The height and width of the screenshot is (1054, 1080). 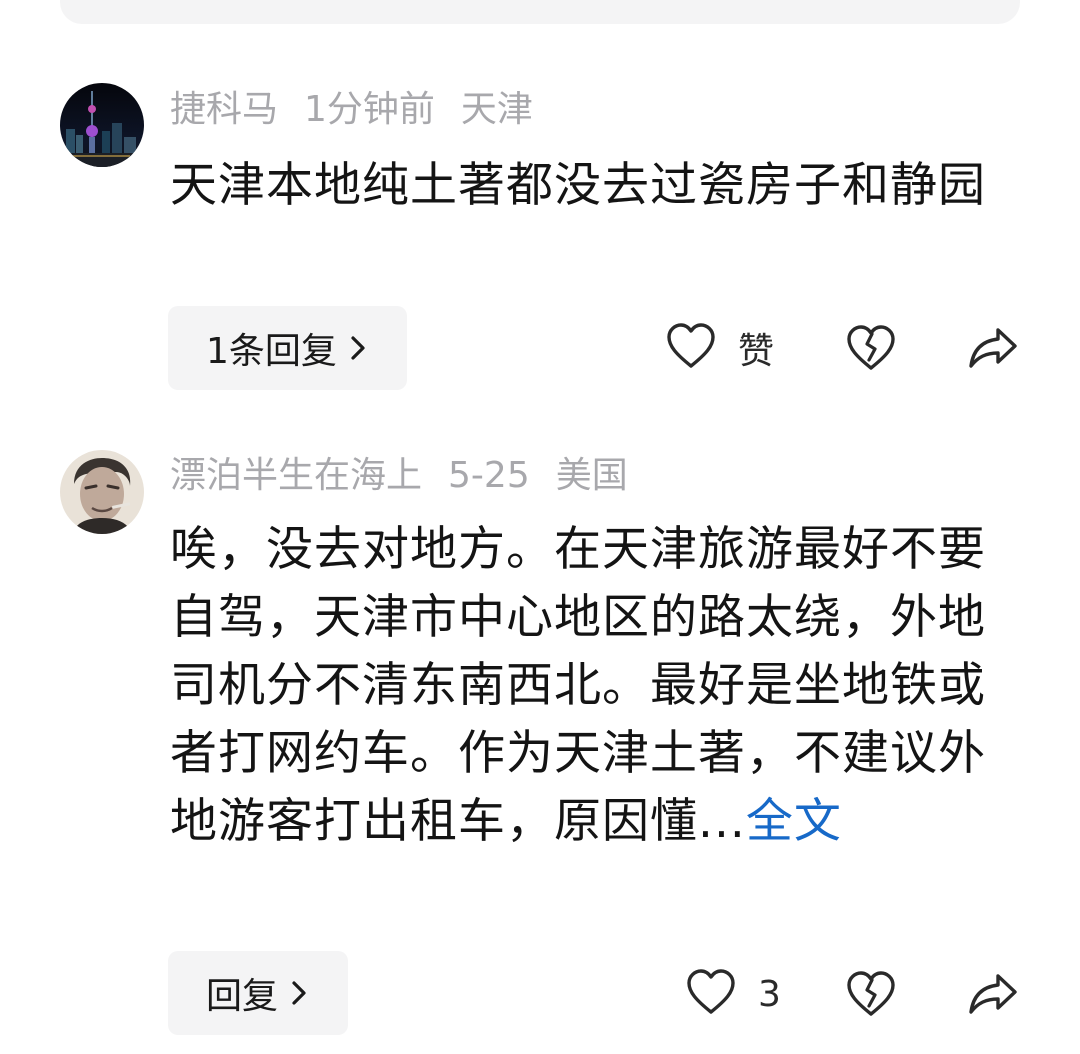 I want to click on like-button: 3, so click(x=733, y=994).